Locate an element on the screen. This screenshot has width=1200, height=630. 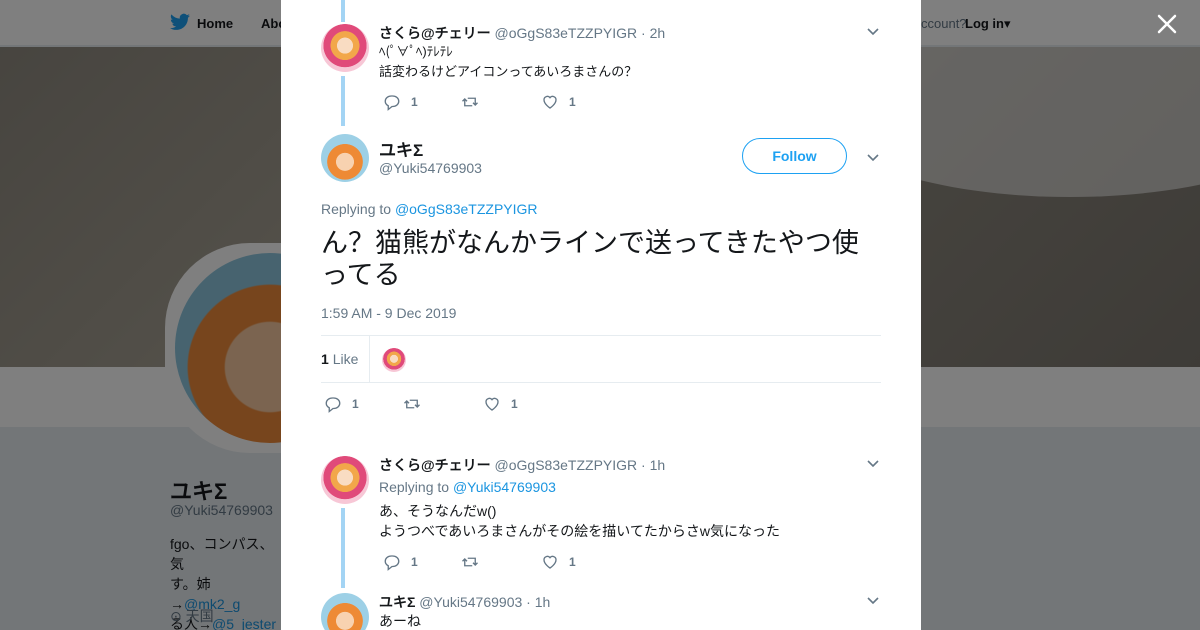
tweet-header: さくら@チェリー @oGgS83eTZZPYIGR · 2h is located at coordinates (522, 33).